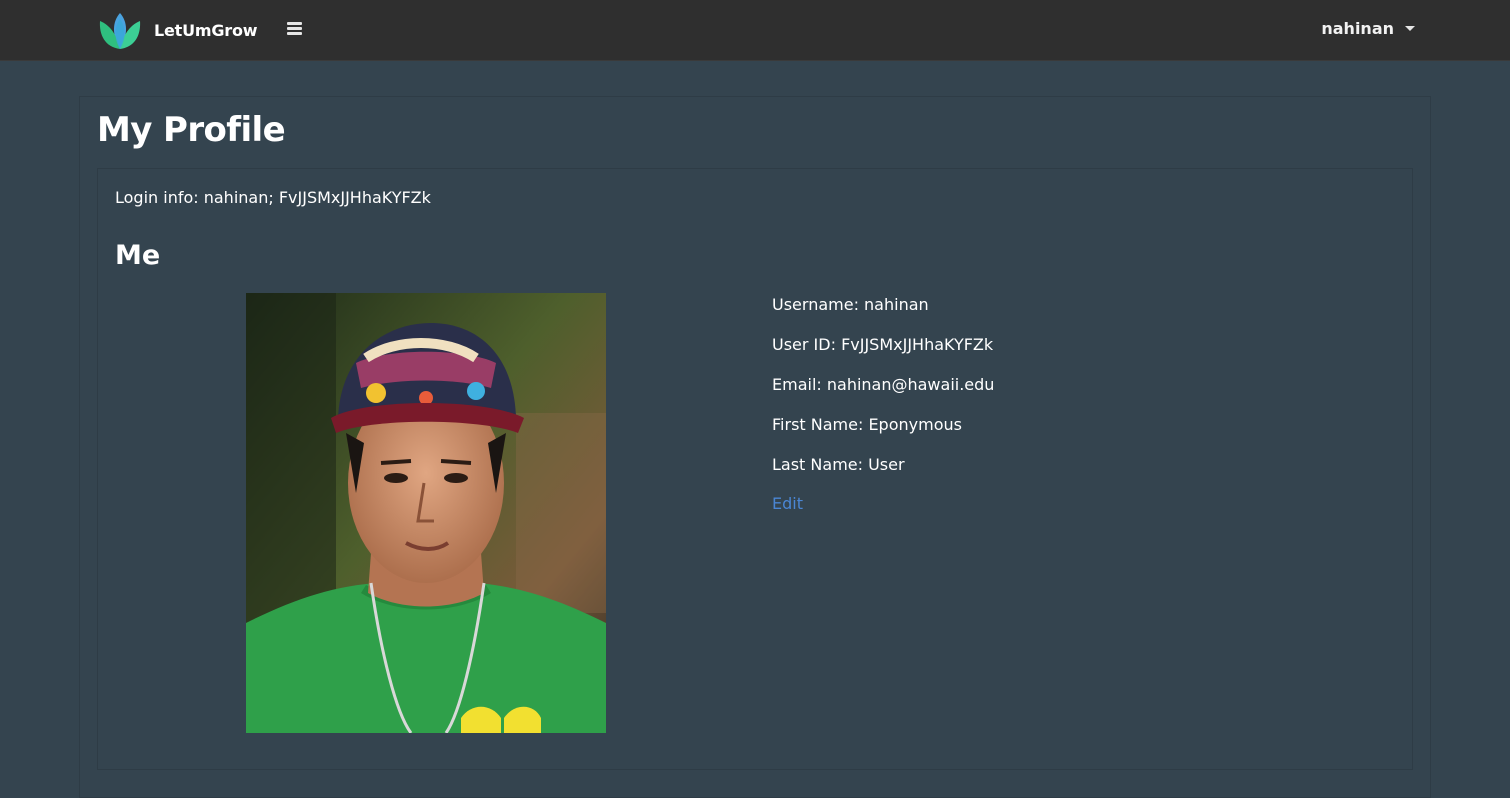  I want to click on profile-photo-image, so click(426, 513).